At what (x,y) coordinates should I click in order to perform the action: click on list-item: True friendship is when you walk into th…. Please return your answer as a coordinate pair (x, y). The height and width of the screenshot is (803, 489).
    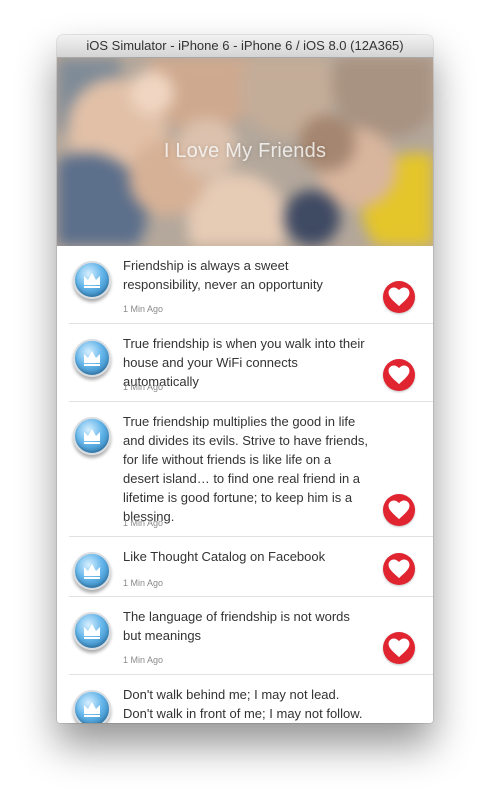
    Looking at the image, I should click on (251, 363).